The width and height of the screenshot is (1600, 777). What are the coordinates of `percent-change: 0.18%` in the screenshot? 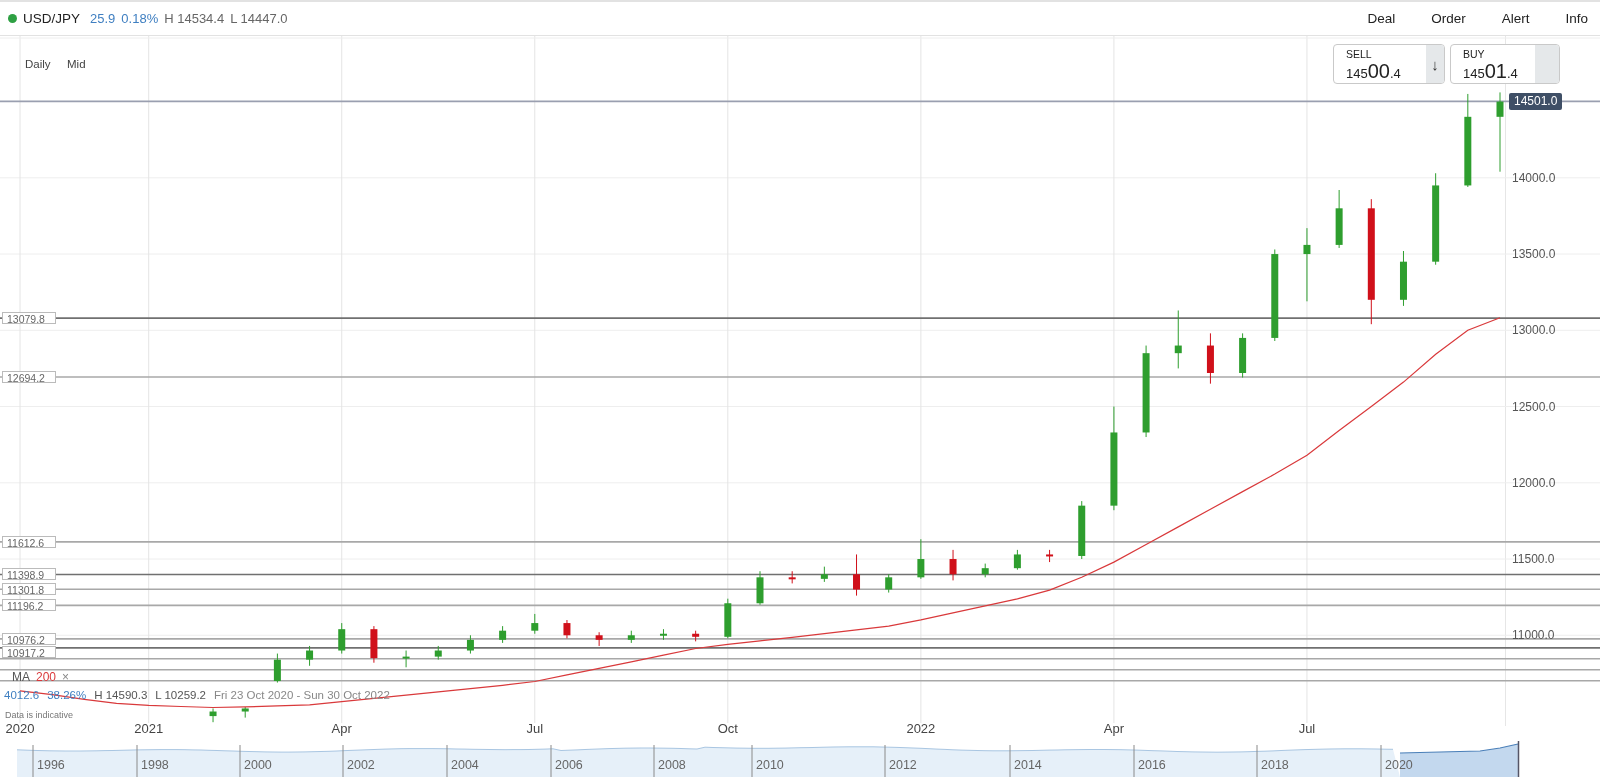 It's located at (140, 18).